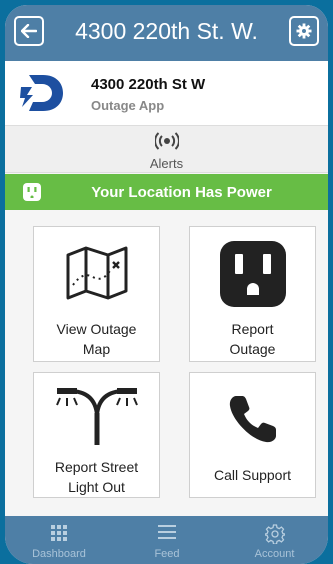 The width and height of the screenshot is (333, 564). Describe the element at coordinates (252, 475) in the screenshot. I see `call-support-label: Call Support` at that location.